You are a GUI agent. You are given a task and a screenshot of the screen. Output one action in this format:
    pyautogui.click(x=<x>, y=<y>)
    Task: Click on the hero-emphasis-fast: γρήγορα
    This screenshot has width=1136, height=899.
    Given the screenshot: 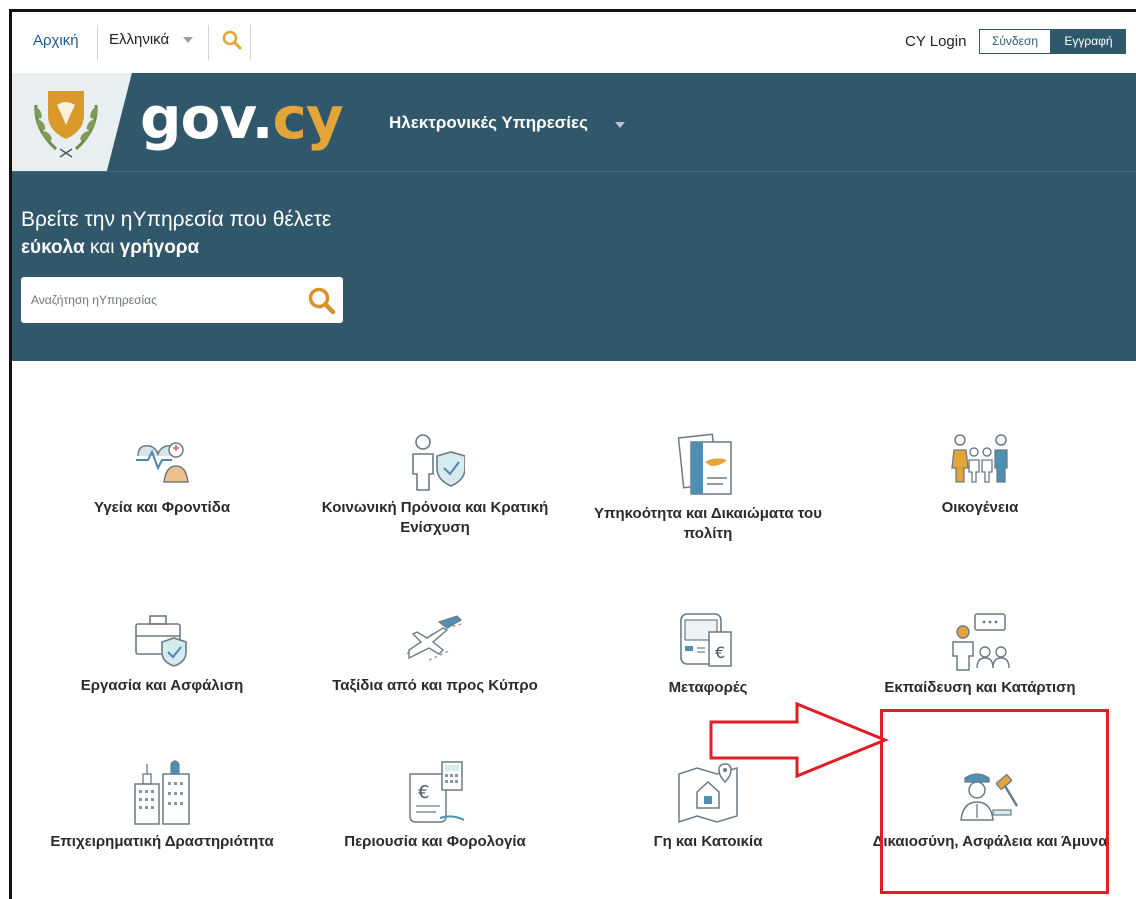 What is the action you would take?
    pyautogui.click(x=159, y=247)
    